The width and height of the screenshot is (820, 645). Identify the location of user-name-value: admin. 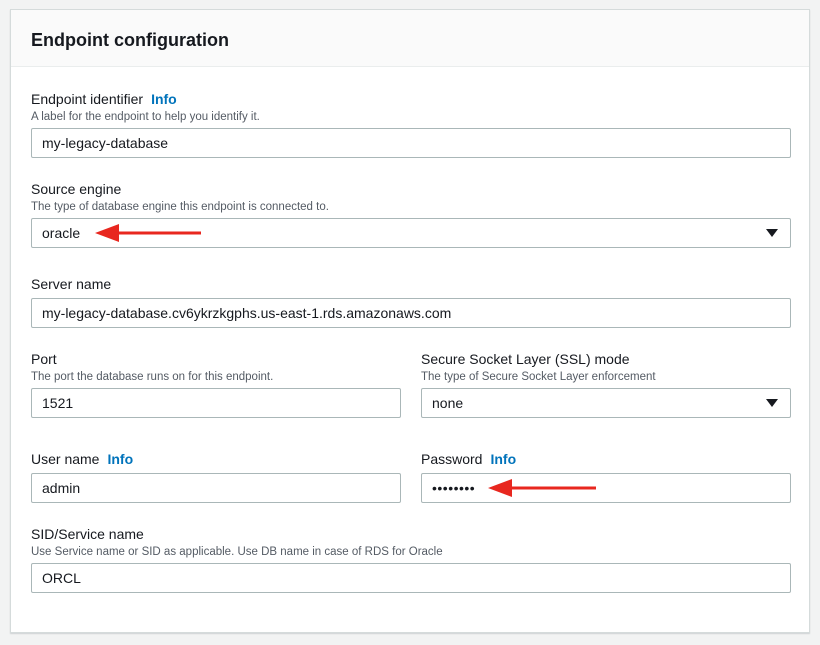
(61, 488).